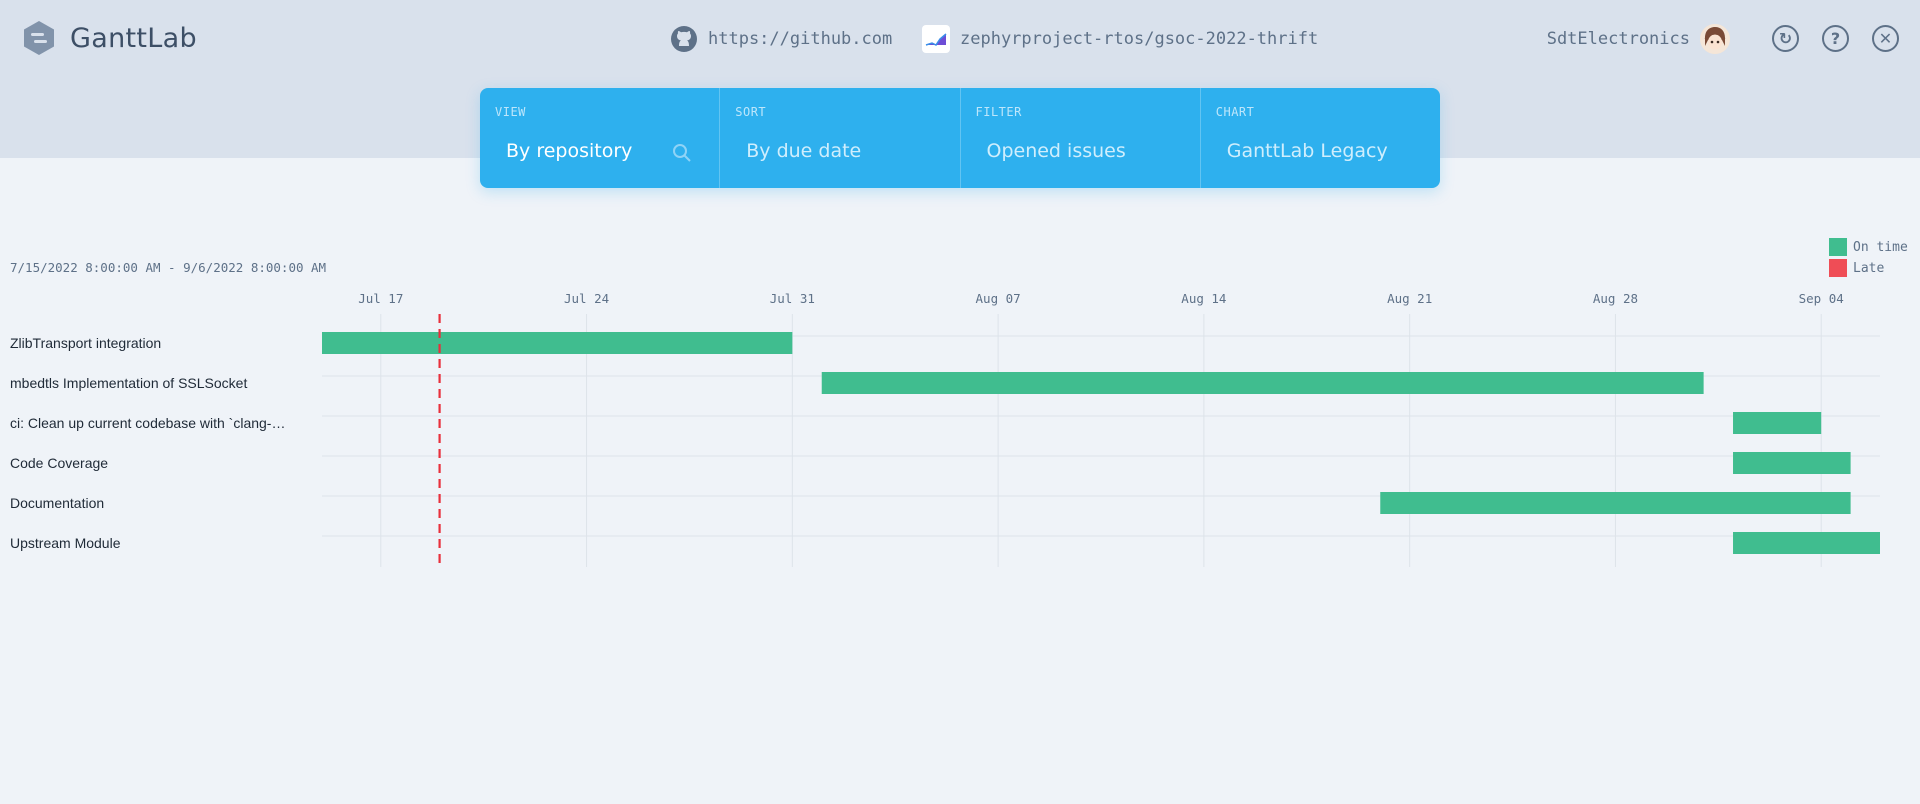 The image size is (1920, 804). What do you see at coordinates (586, 298) in the screenshot?
I see `tick-label: Jul 24` at bounding box center [586, 298].